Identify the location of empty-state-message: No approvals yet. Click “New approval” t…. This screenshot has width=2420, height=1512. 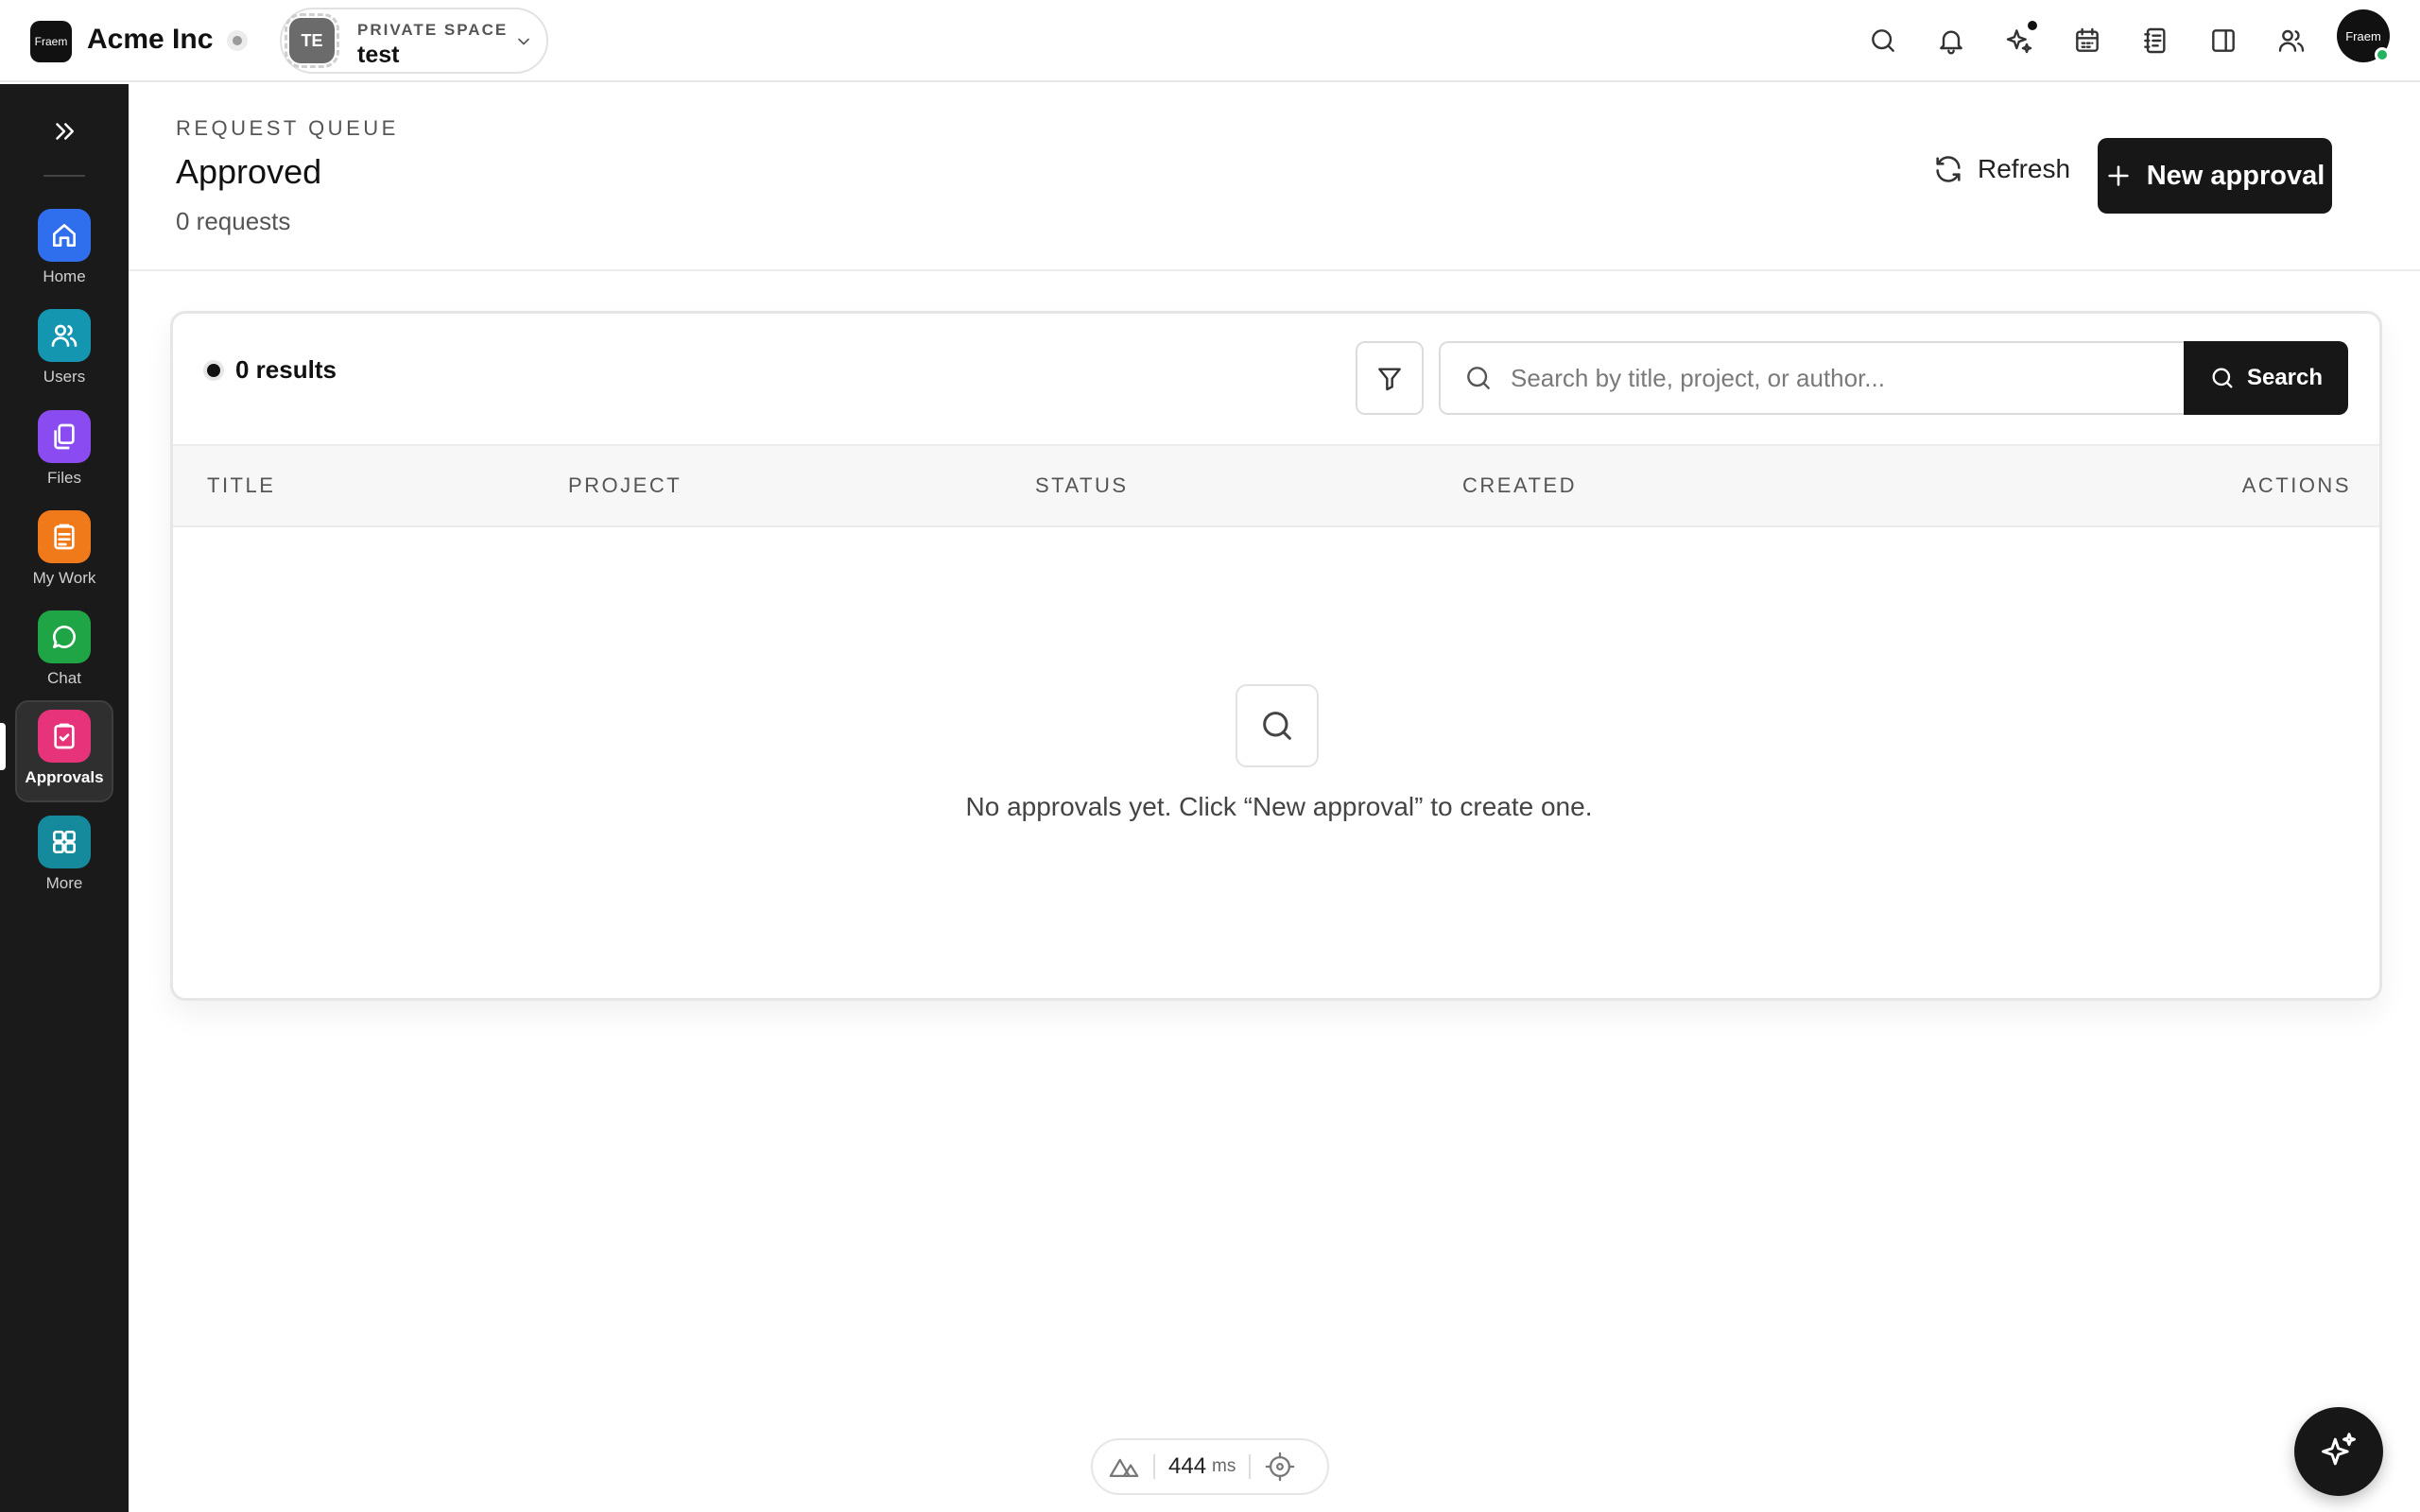
(1279, 806).